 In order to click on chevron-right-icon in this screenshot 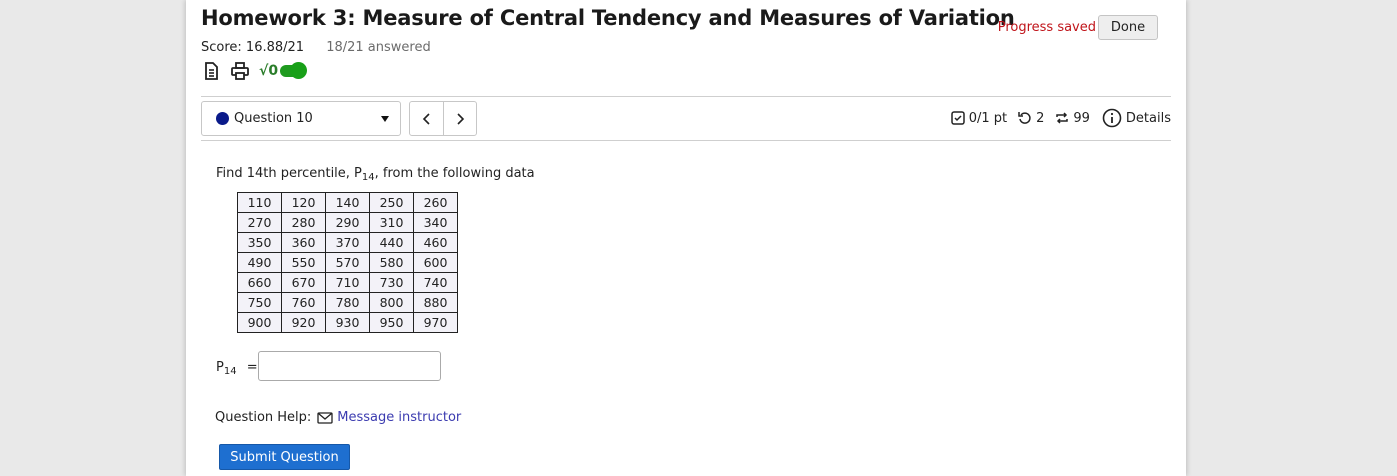, I will do `click(461, 118)`.